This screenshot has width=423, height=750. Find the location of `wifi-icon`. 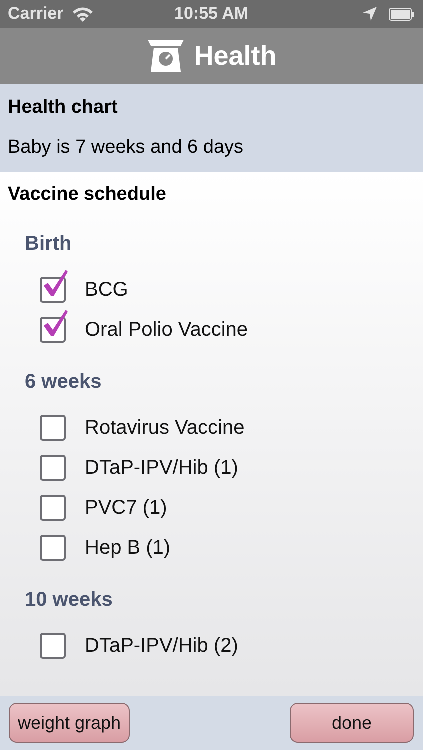

wifi-icon is located at coordinates (83, 14).